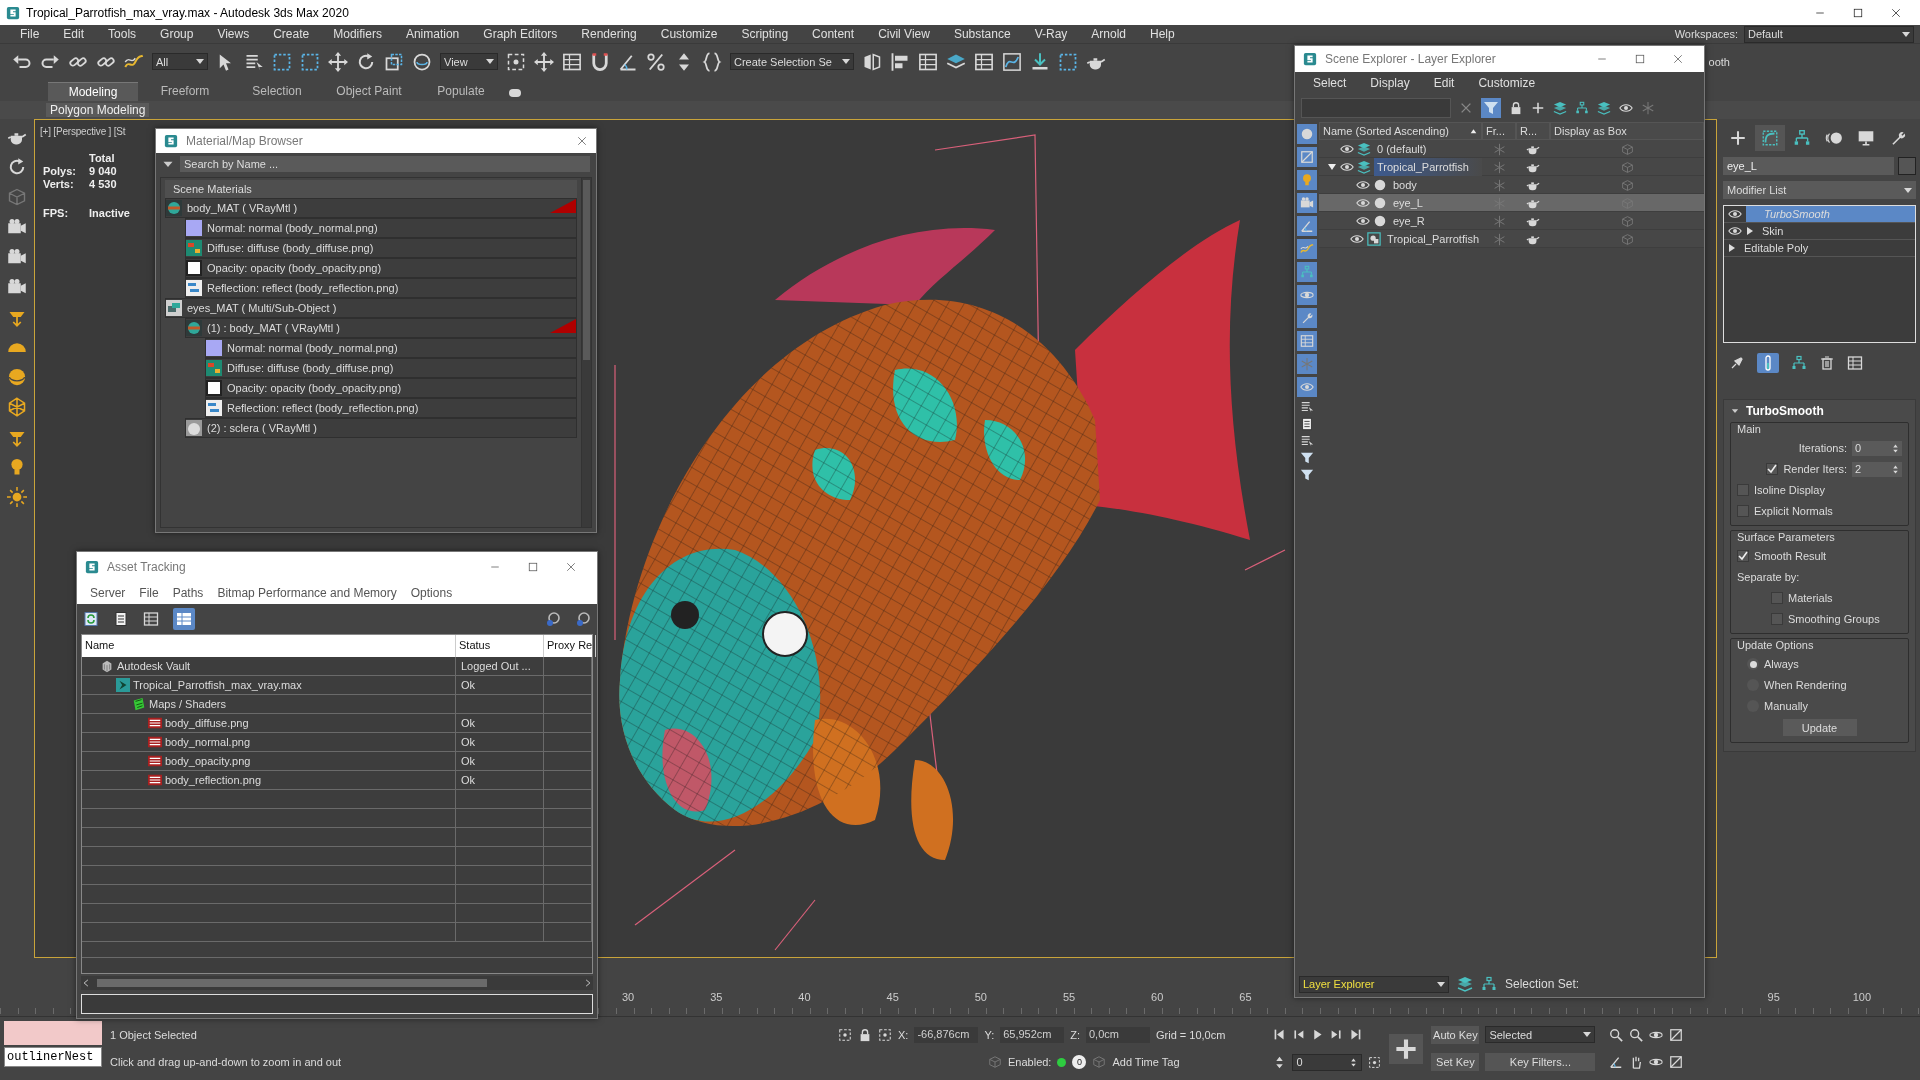 The width and height of the screenshot is (1920, 1080). I want to click on clear-icon, so click(1466, 108).